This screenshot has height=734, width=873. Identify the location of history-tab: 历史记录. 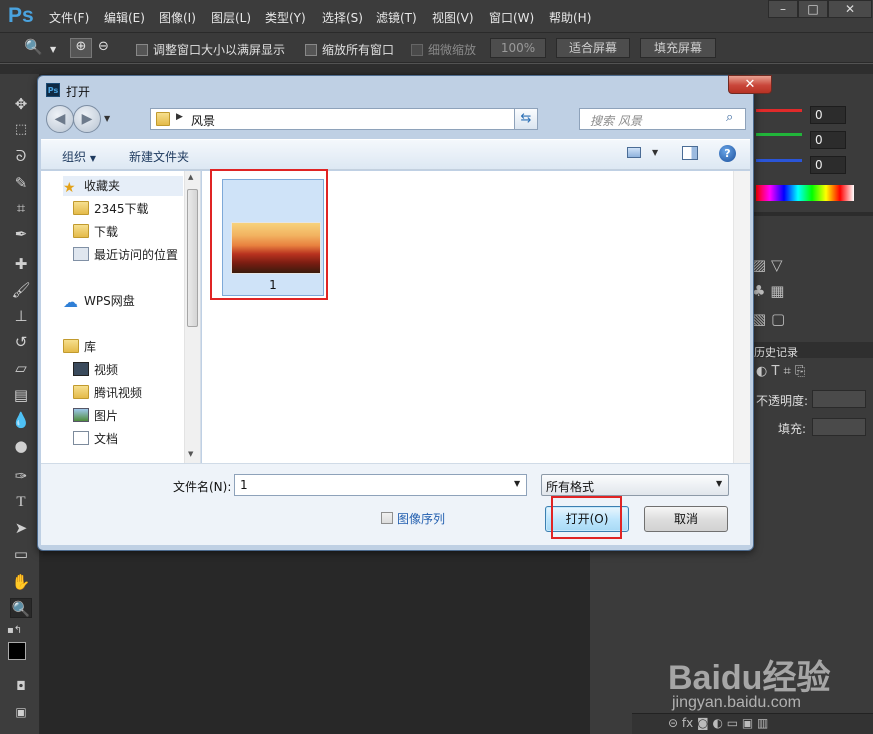
(776, 352).